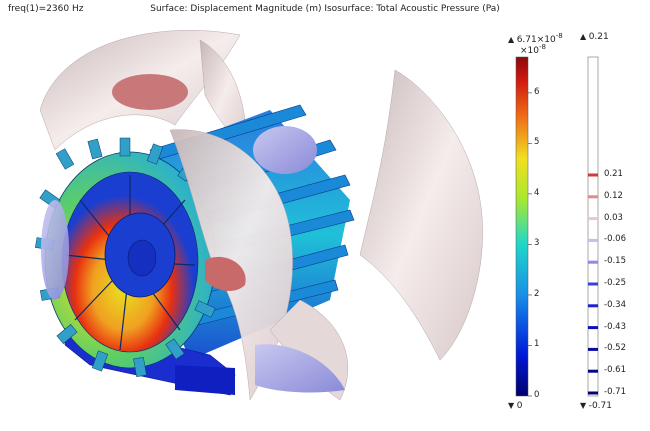 The width and height of the screenshot is (650, 431). I want to click on surface-tick-label: 4, so click(537, 192).